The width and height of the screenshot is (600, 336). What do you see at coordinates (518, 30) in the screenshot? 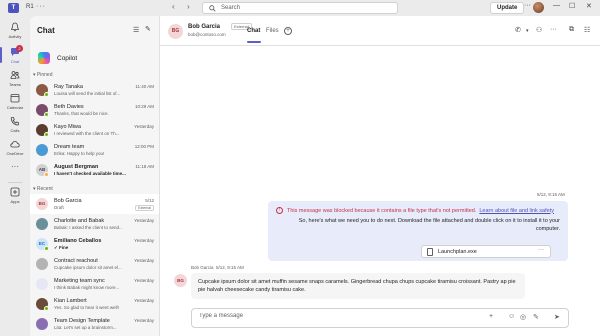
I see `call-icon: ✆` at bounding box center [518, 30].